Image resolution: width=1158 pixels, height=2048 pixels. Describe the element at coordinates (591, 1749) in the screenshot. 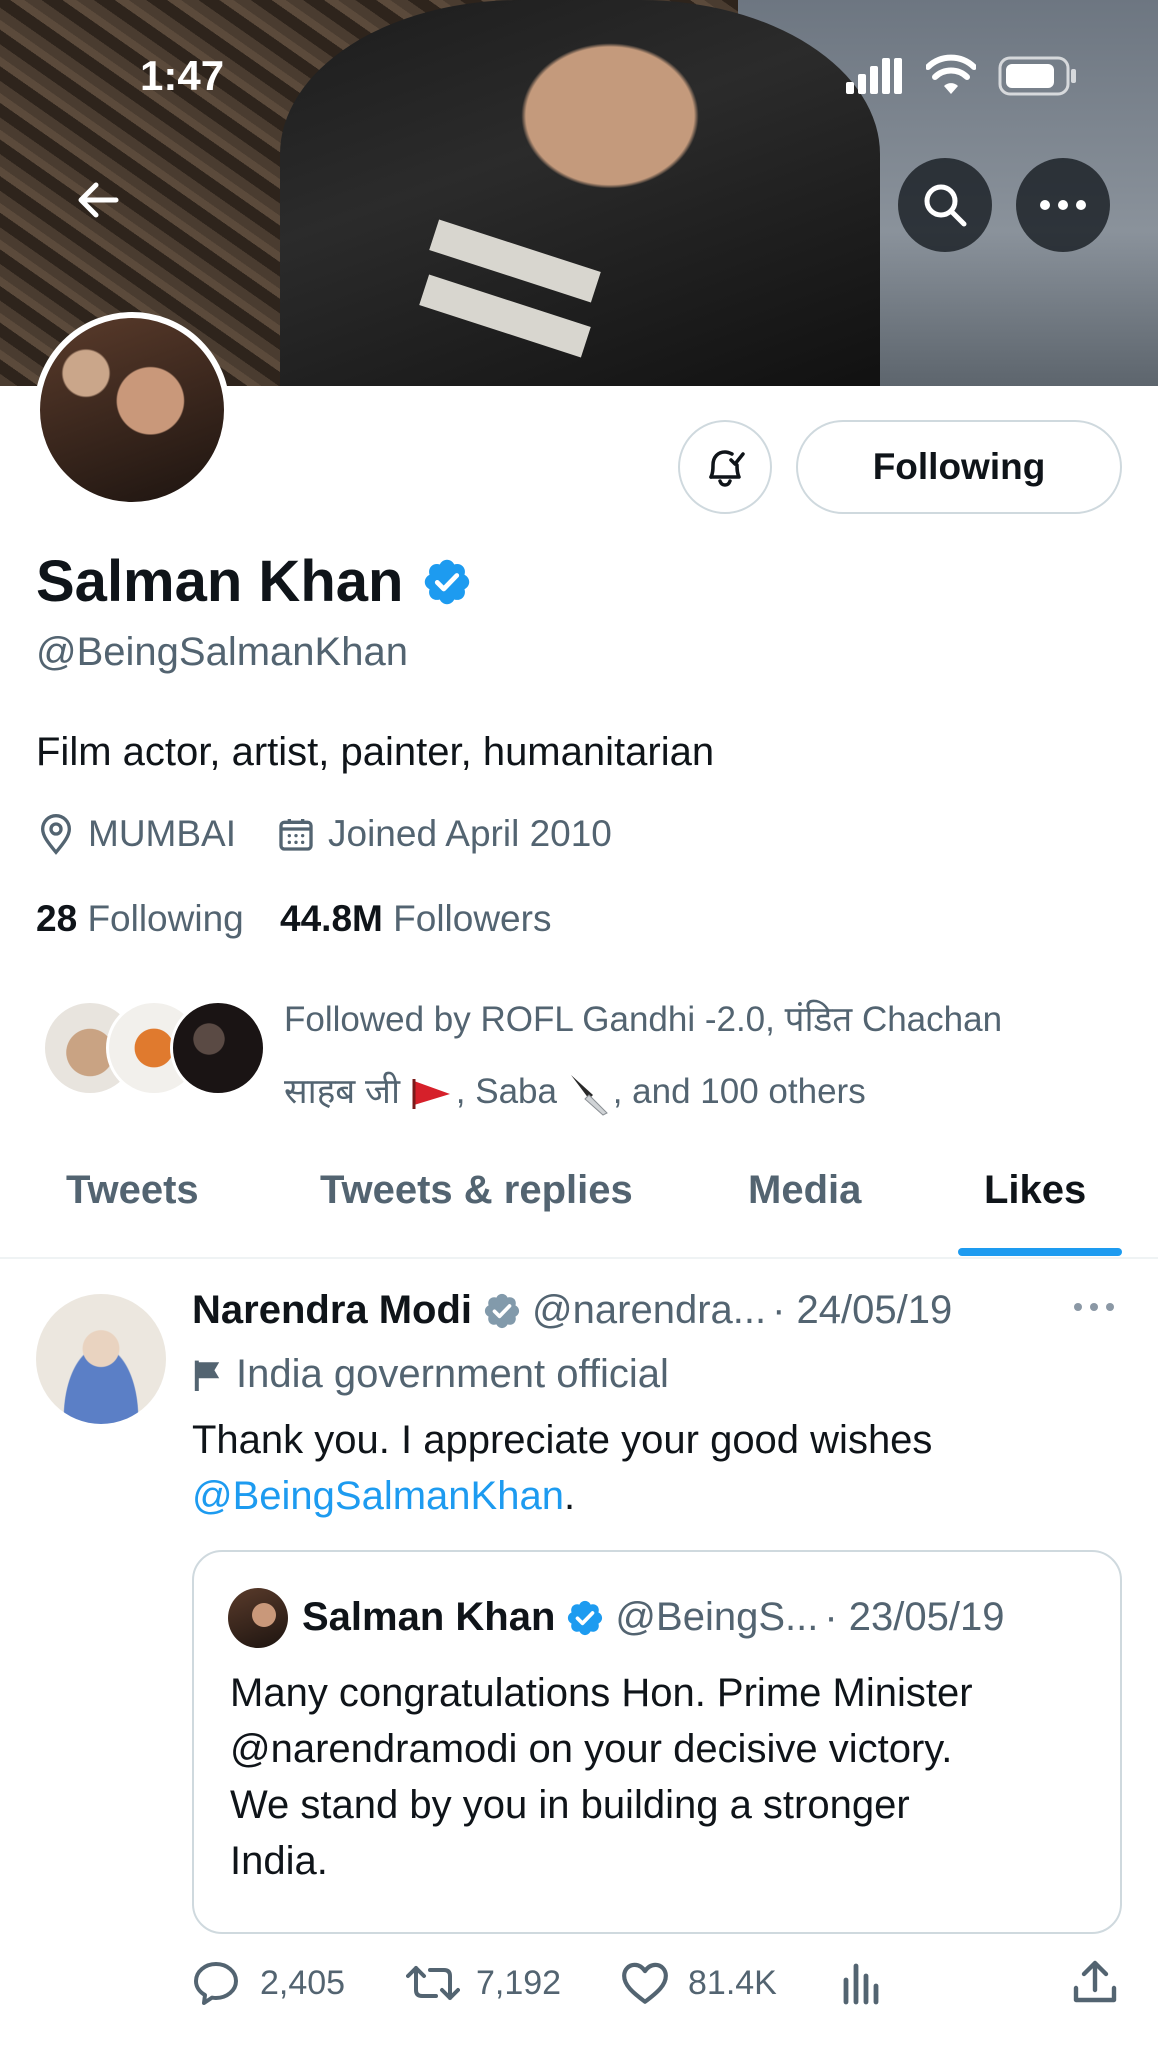

I see `quoted-text-line: @narendramodi on your decisive victory.` at that location.